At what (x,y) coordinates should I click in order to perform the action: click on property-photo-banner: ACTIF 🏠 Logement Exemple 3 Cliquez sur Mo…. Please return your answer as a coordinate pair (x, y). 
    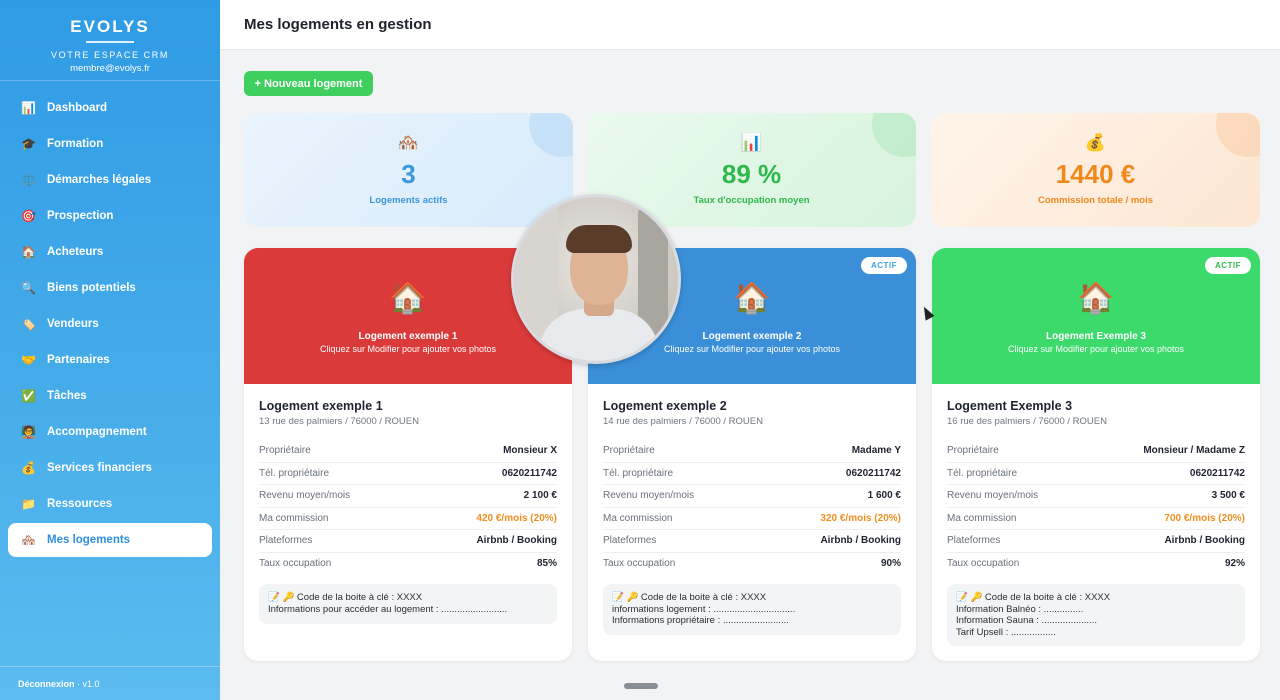
    Looking at the image, I should click on (1096, 316).